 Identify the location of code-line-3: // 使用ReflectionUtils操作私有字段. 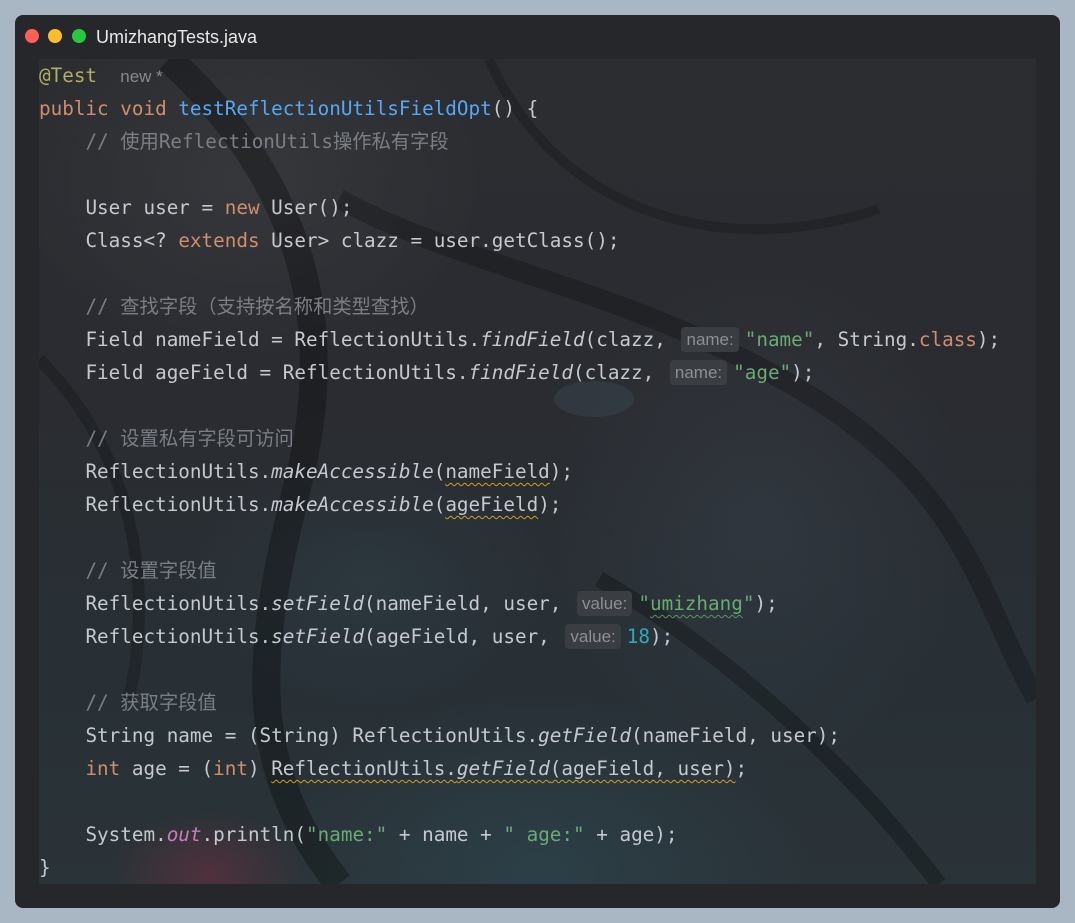
(244, 141).